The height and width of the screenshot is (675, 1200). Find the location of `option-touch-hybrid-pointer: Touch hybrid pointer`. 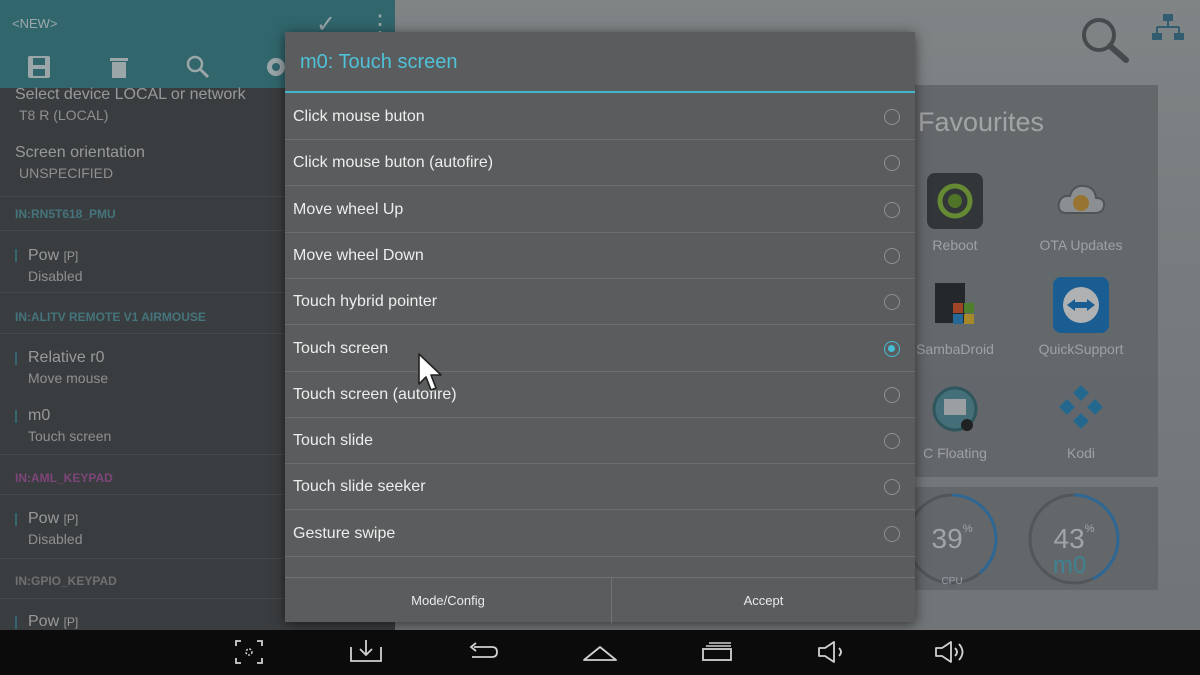

option-touch-hybrid-pointer: Touch hybrid pointer is located at coordinates (600, 302).